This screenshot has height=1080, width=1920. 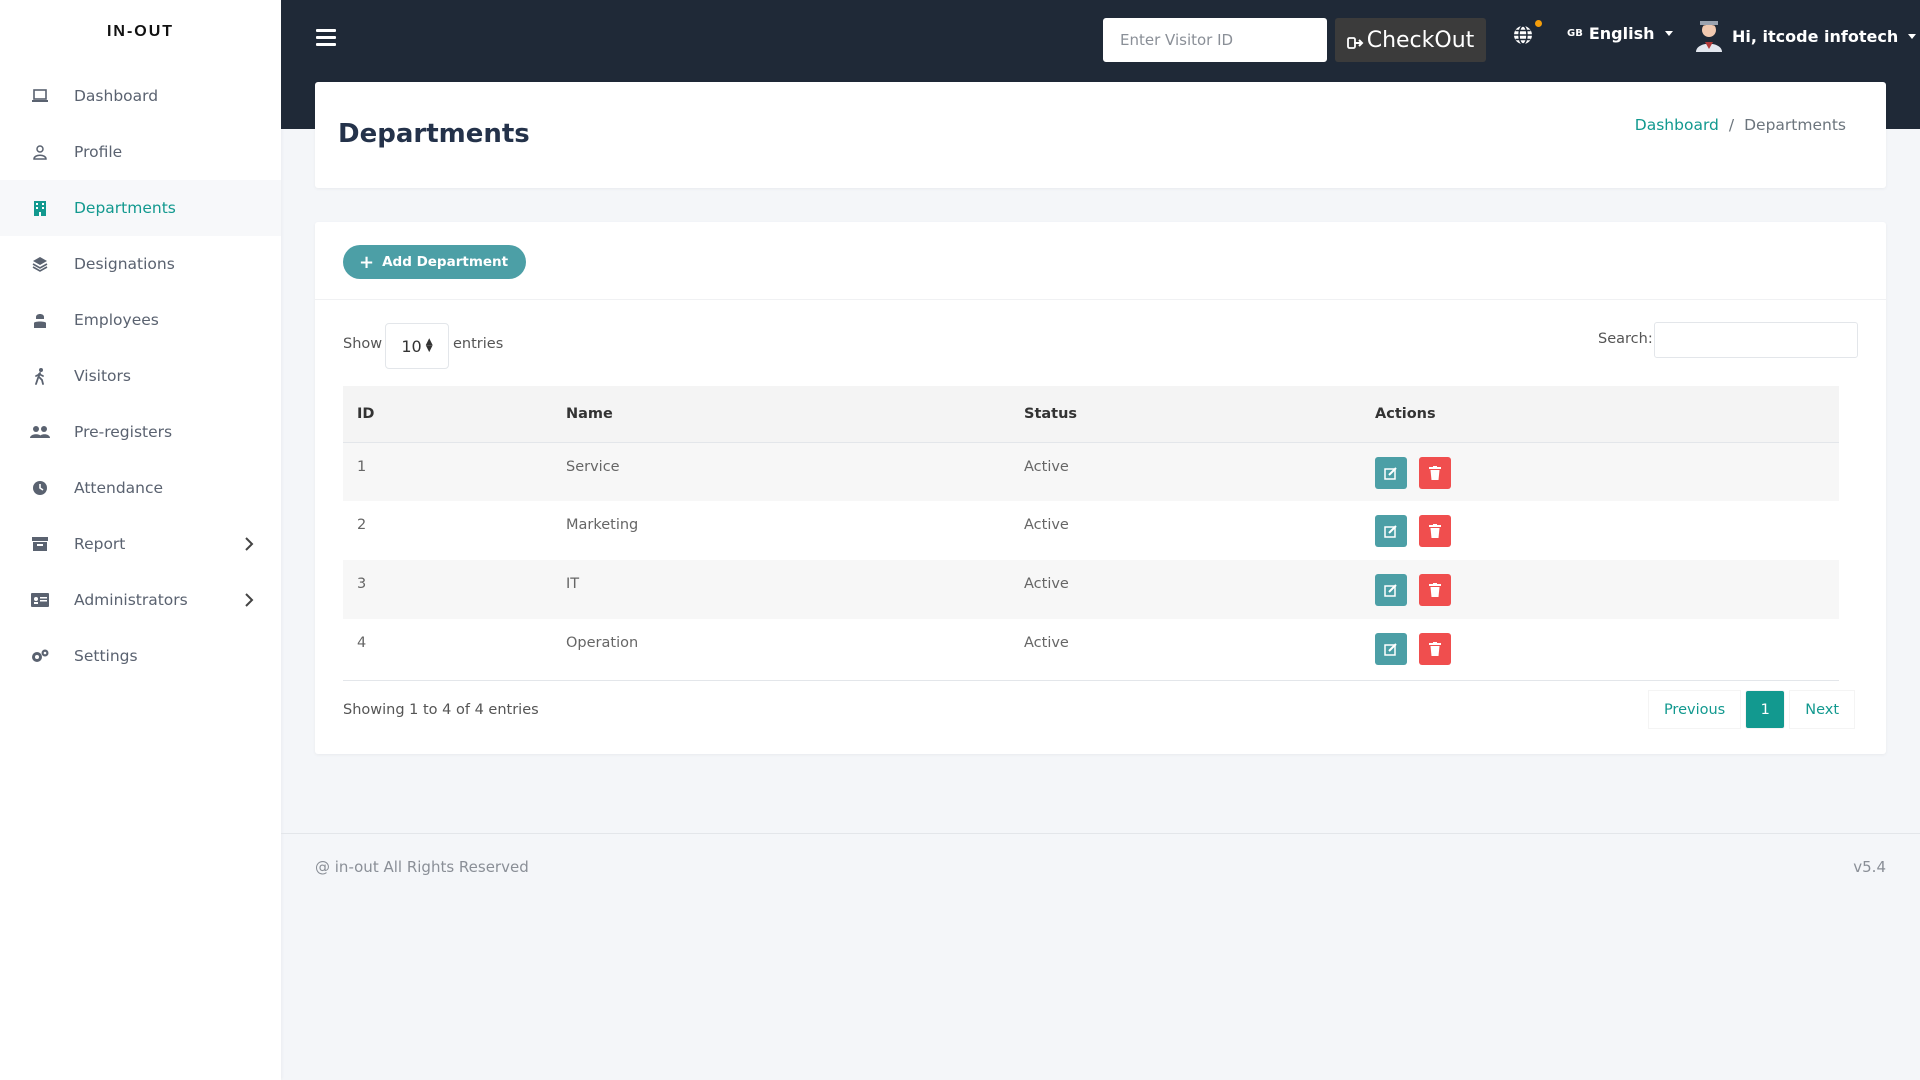 What do you see at coordinates (1815, 36) in the screenshot?
I see `user-greeting: Hi, itcode infotech` at bounding box center [1815, 36].